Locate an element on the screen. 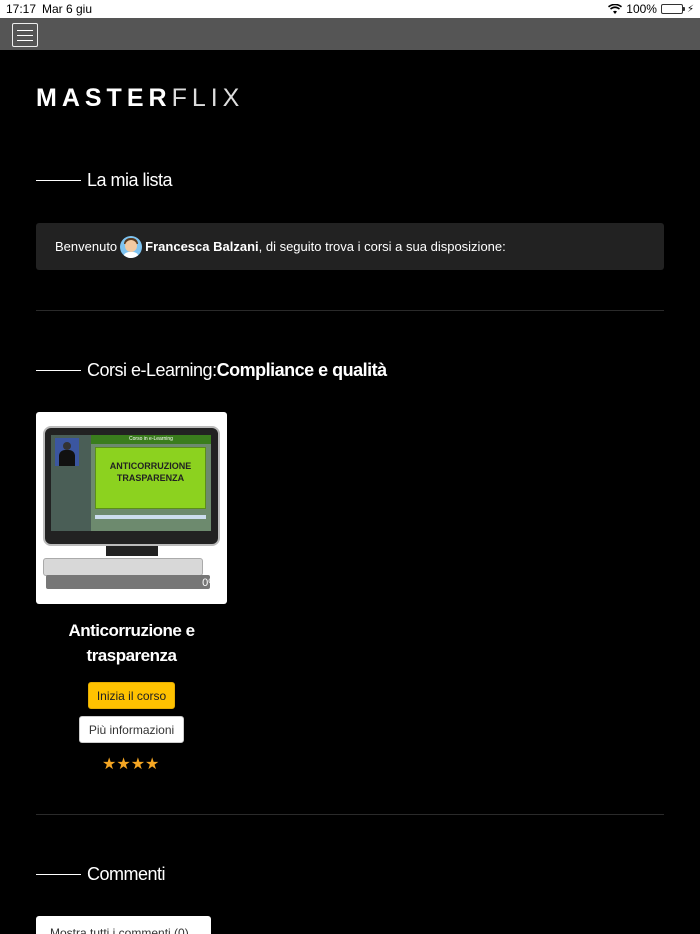 The height and width of the screenshot is (934, 700). masterflix-logo: MASTERFLIX is located at coordinates (140, 98).